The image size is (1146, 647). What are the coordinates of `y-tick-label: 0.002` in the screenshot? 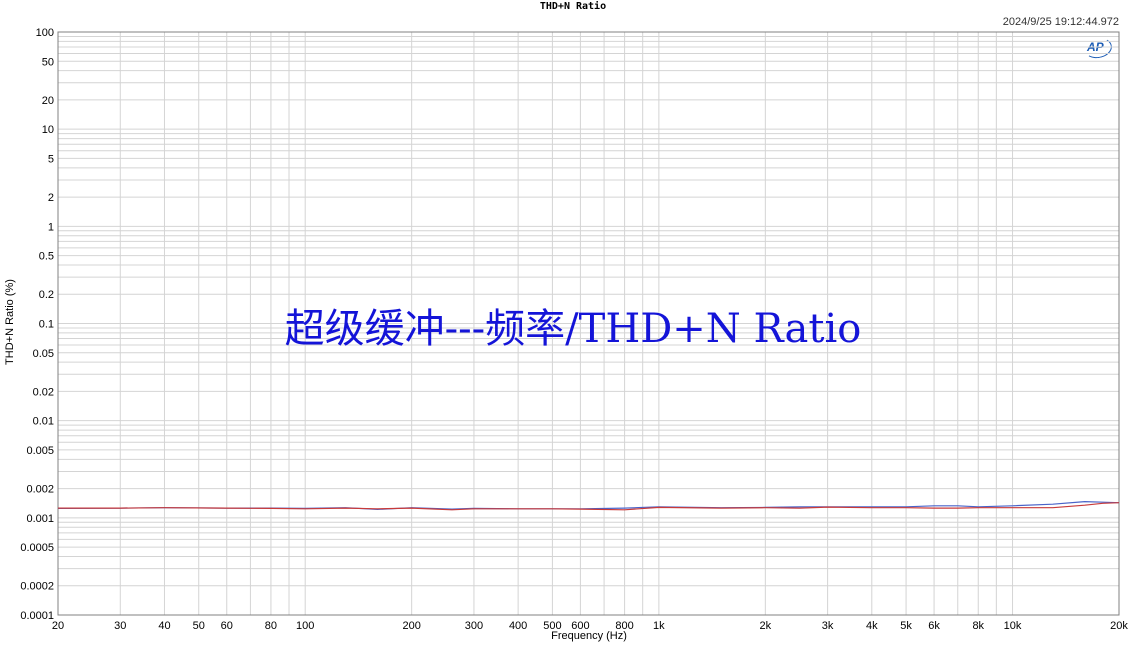 It's located at (40, 490).